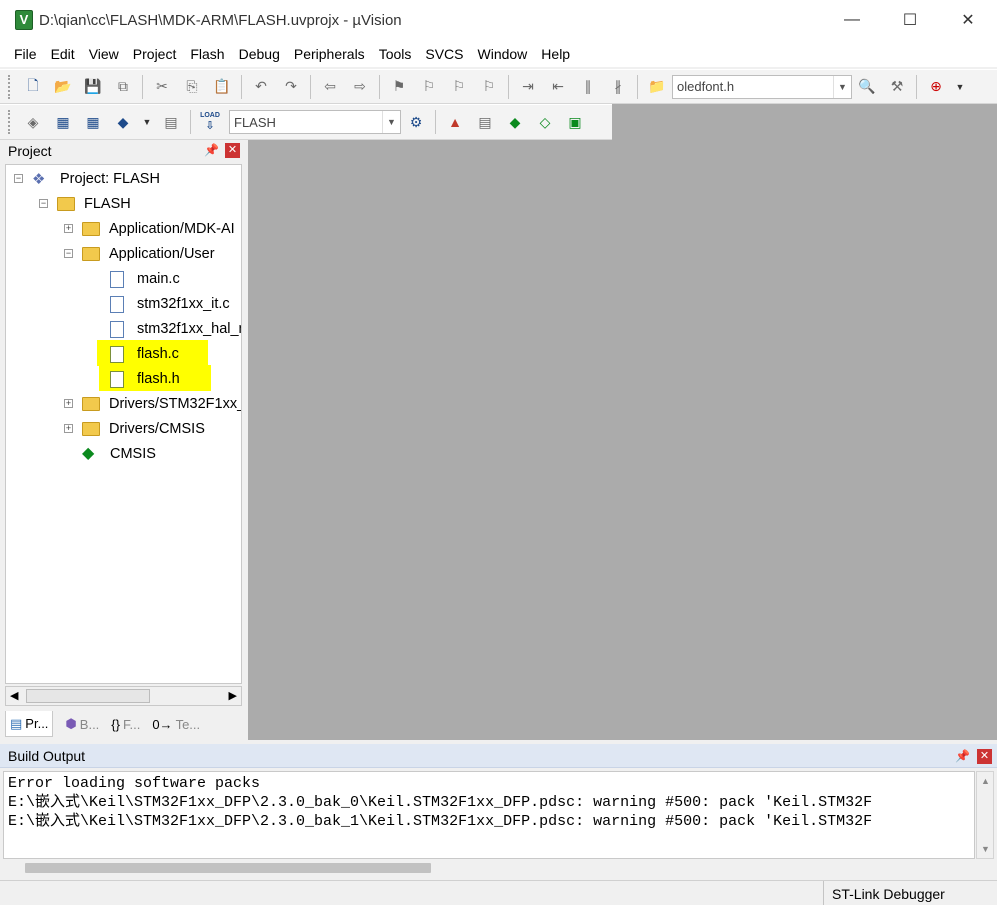 The width and height of the screenshot is (997, 905). Describe the element at coordinates (455, 122) in the screenshot. I see `manage-project-items-icon: ▲` at that location.